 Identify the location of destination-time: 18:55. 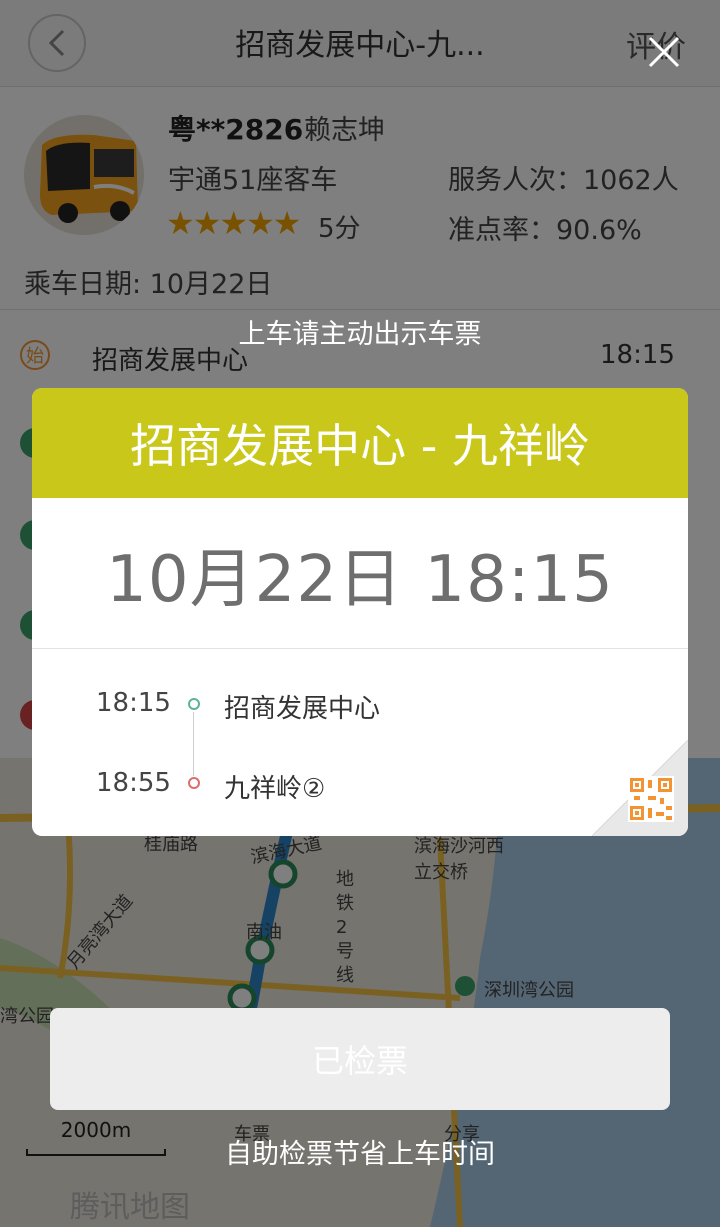
(133, 783).